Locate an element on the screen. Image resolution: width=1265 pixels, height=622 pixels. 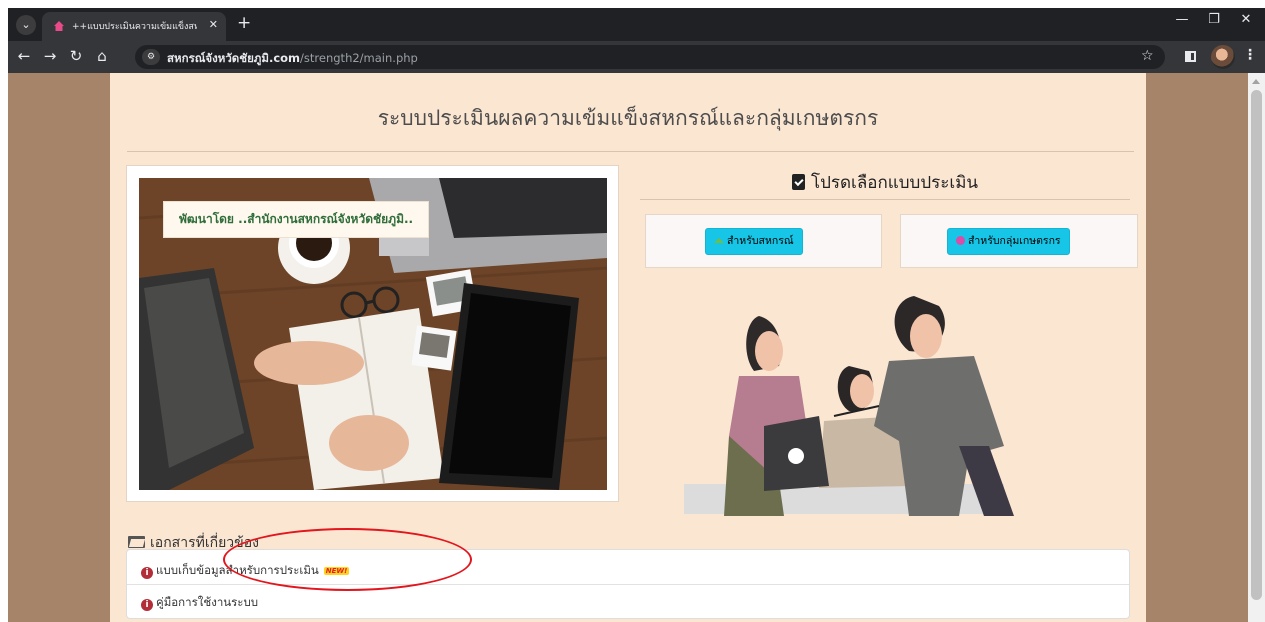
vertical-scrollbar is located at coordinates (1256, 347).